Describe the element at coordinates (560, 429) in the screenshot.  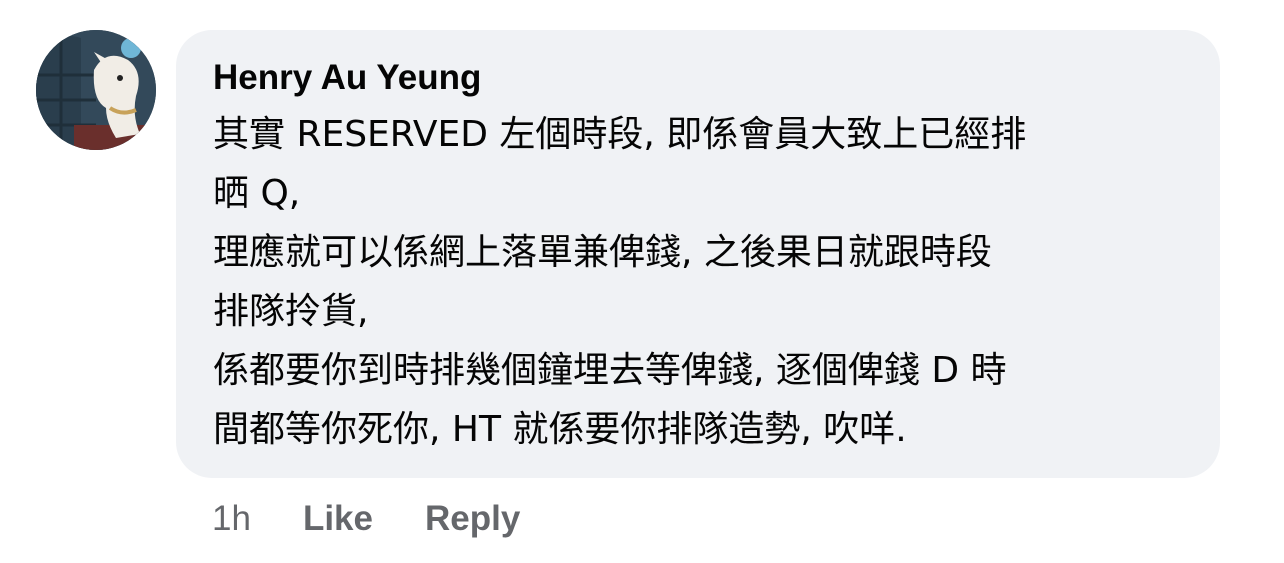
I see `comment-line: 間都等你死你, HT 就係要你排隊造勢, 吹咩.` at that location.